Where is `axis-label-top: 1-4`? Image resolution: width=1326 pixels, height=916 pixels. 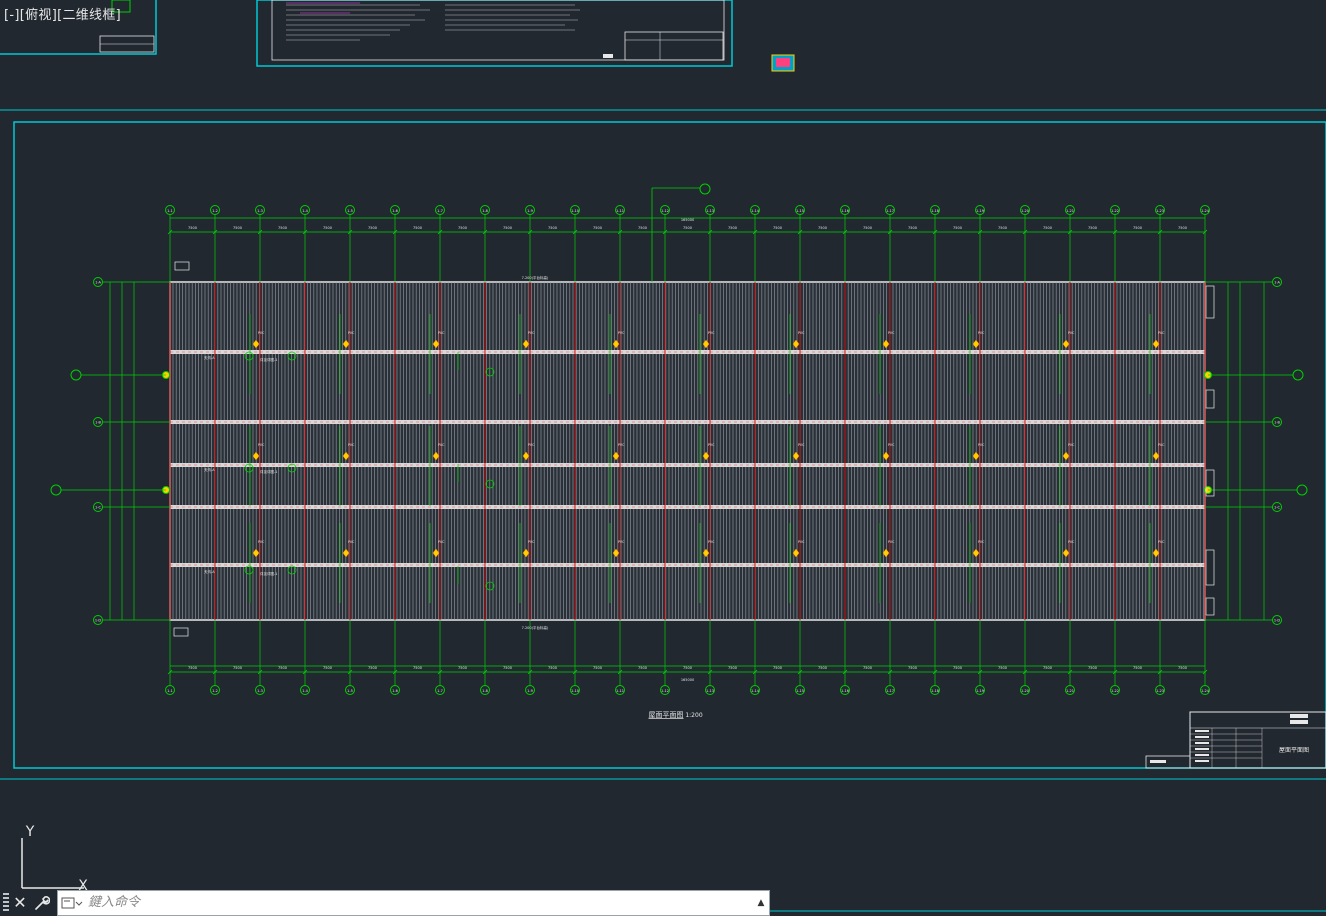 axis-label-top: 1-4 is located at coordinates (305, 211).